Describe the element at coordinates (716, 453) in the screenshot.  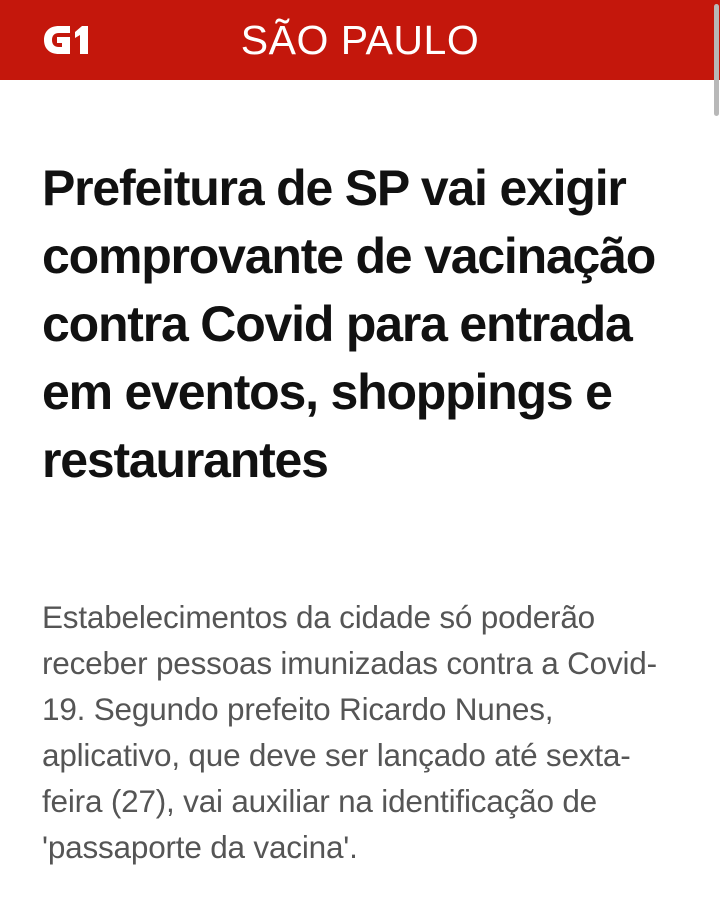
I see `scrollbar` at that location.